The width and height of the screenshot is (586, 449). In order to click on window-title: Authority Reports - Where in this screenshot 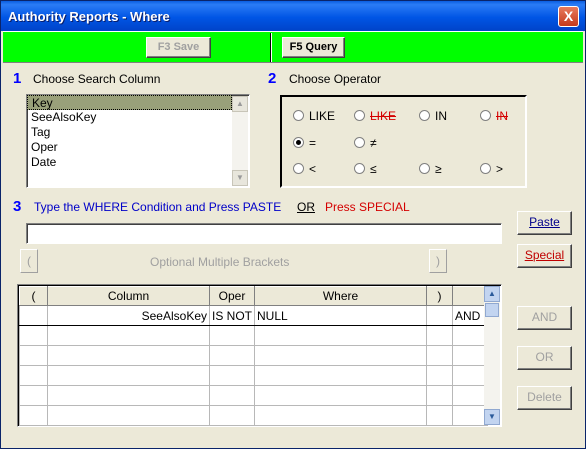, I will do `click(89, 16)`.